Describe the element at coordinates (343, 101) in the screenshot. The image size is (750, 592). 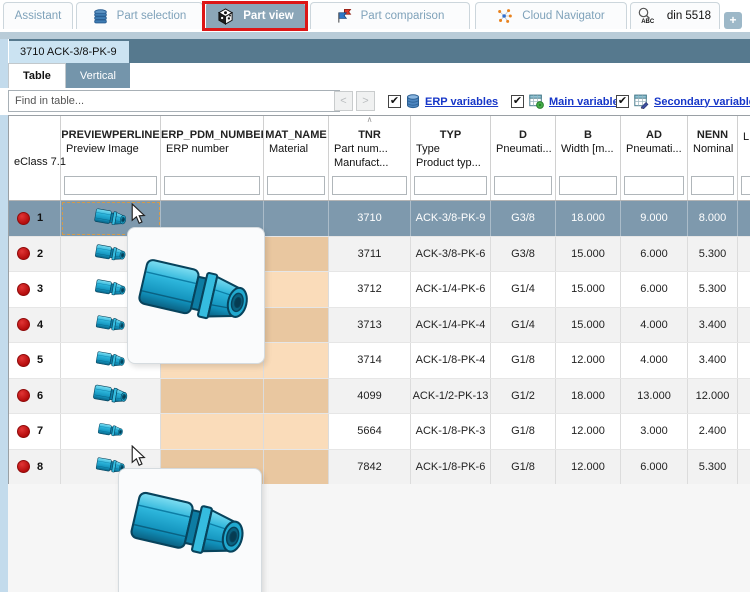
I see `find-previous-button: <` at that location.